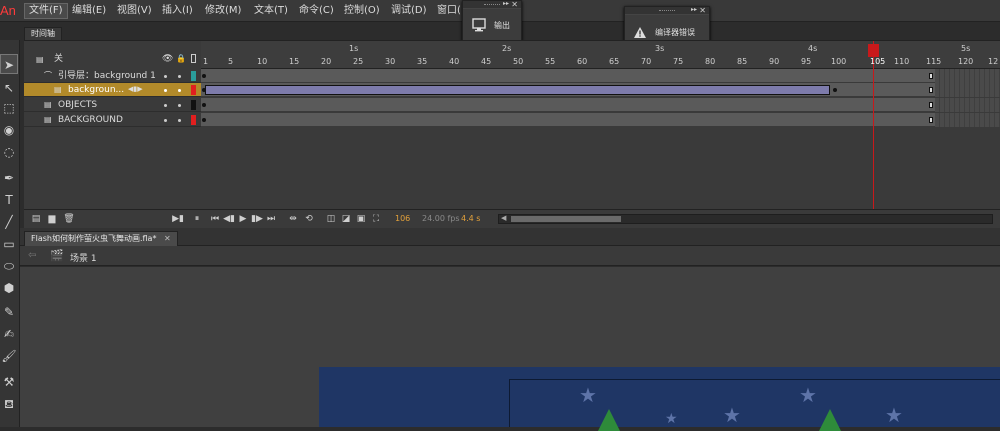 This screenshot has width=1000, height=431. Describe the element at coordinates (566, 219) in the screenshot. I see `scrollbar-thumb` at that location.